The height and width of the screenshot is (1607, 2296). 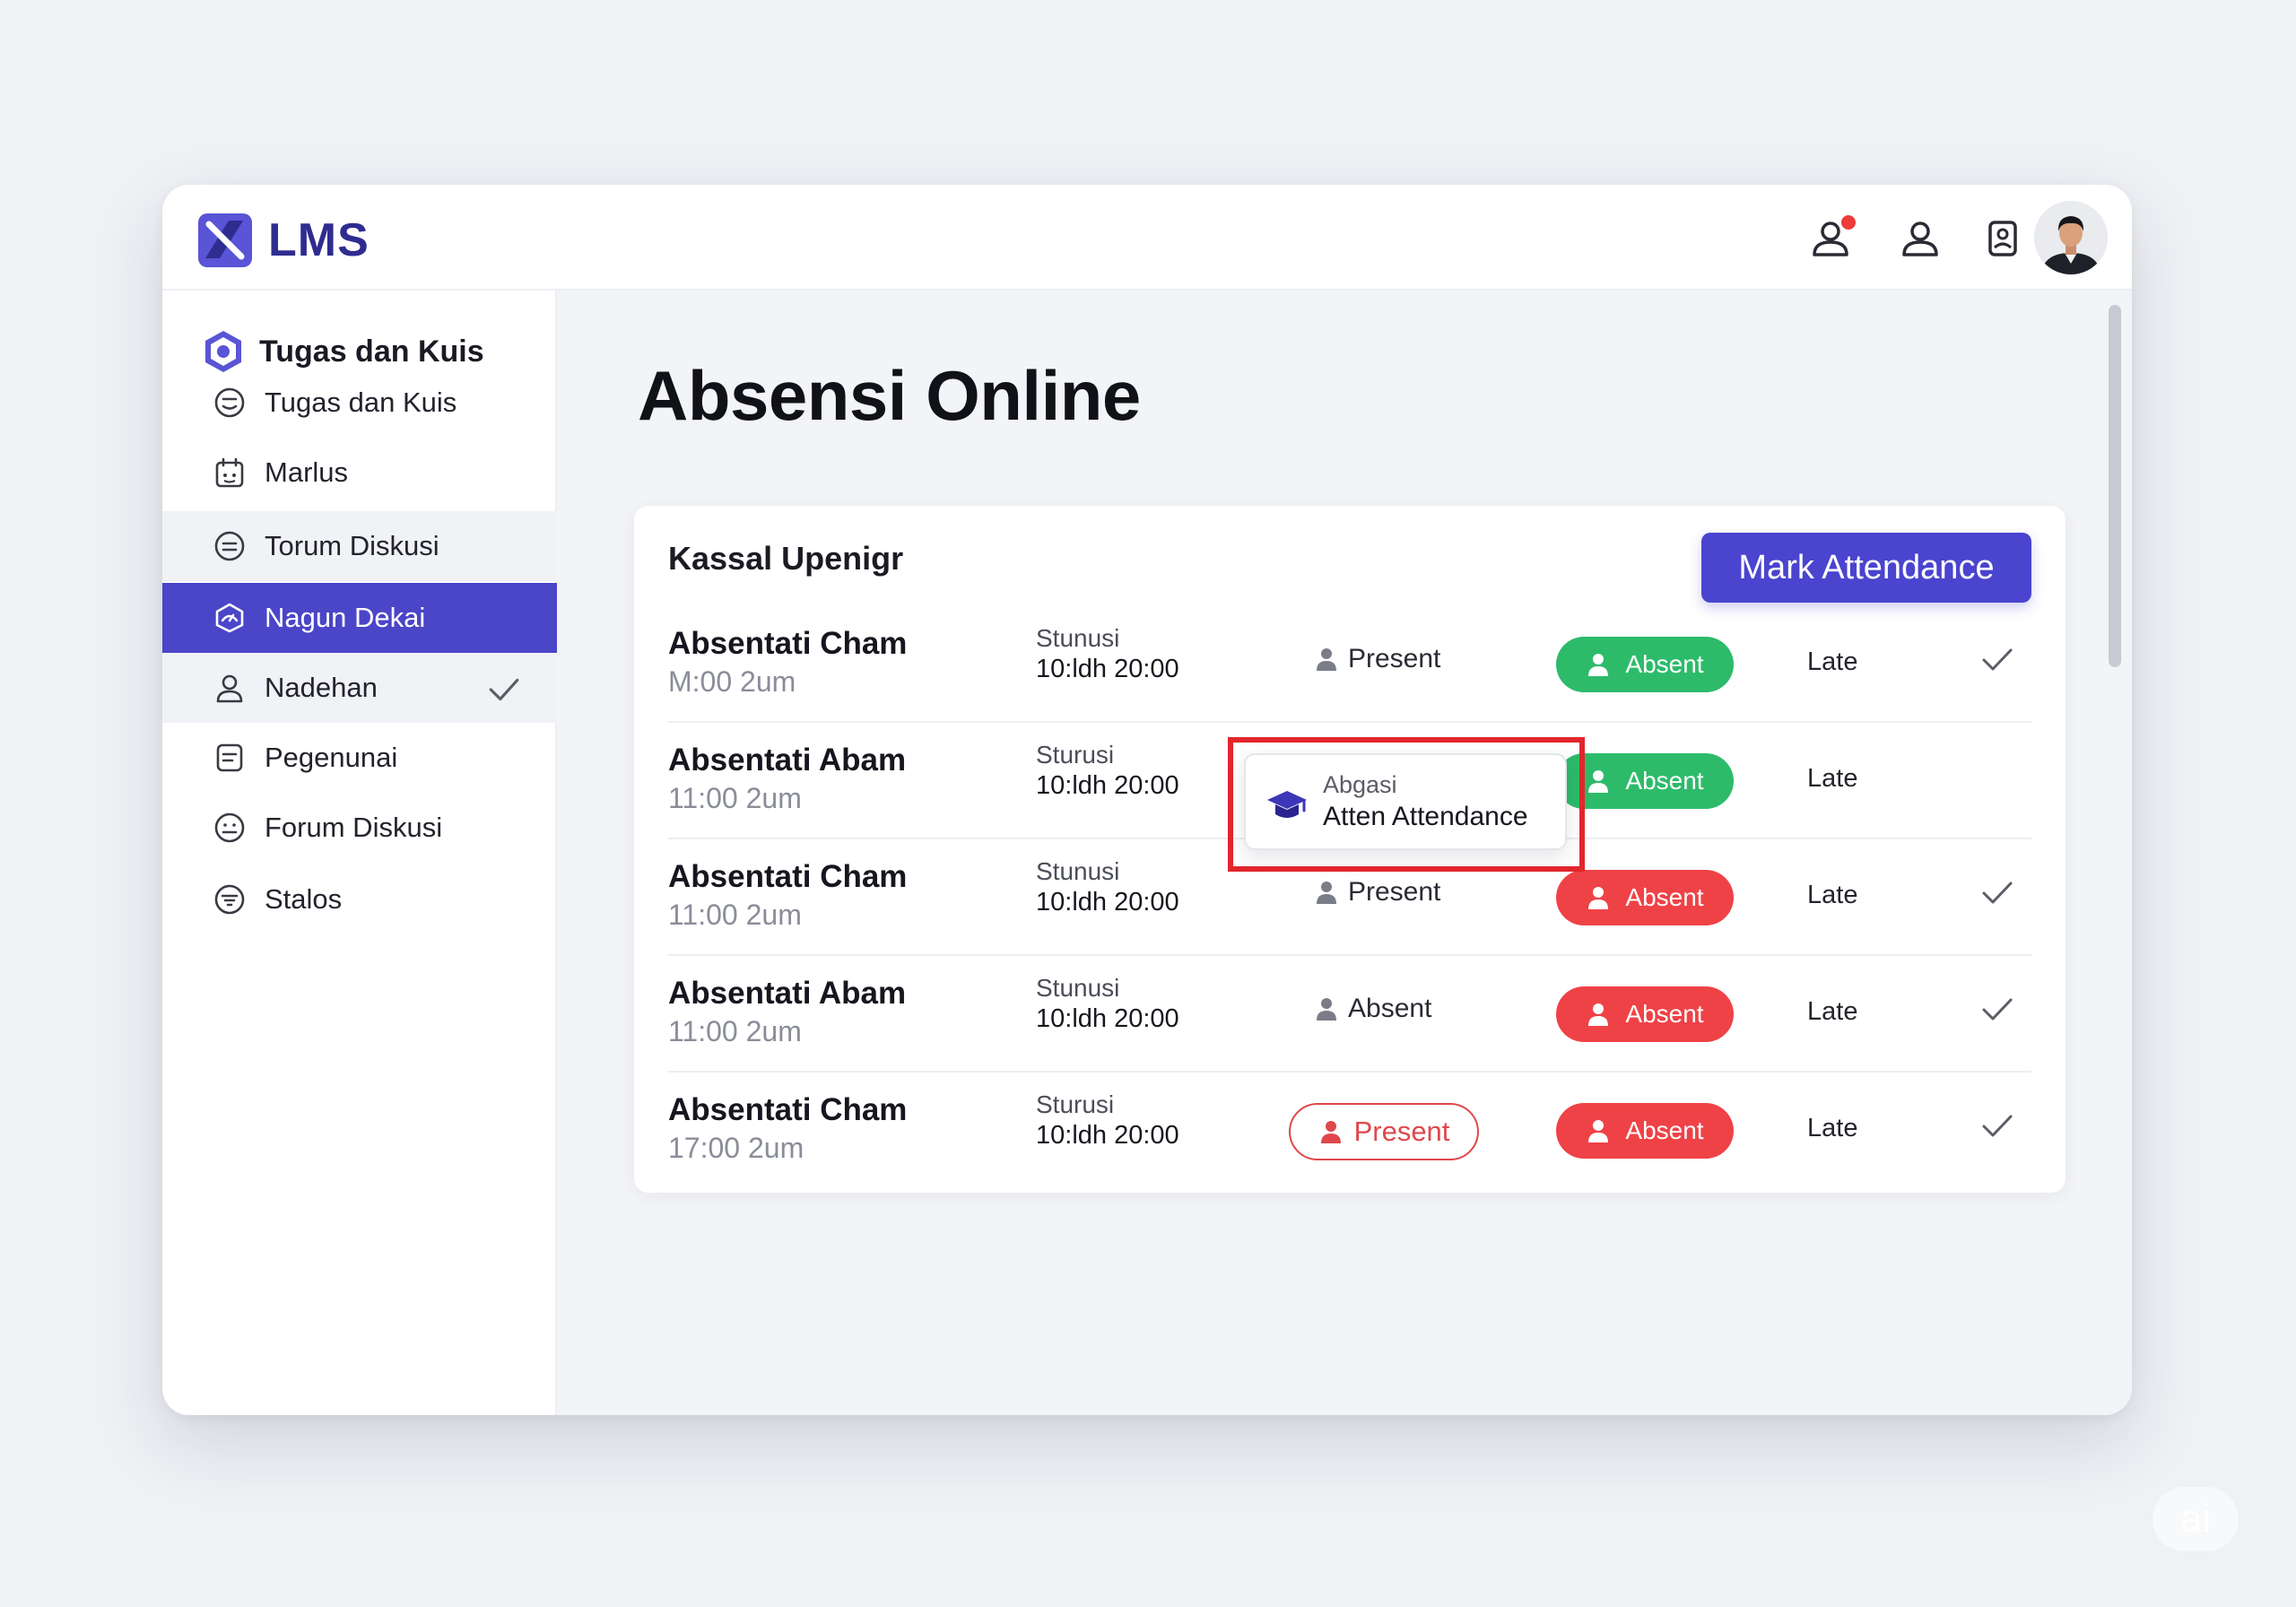 I want to click on sidebar-item-nadehan: Nadehan, so click(x=359, y=688).